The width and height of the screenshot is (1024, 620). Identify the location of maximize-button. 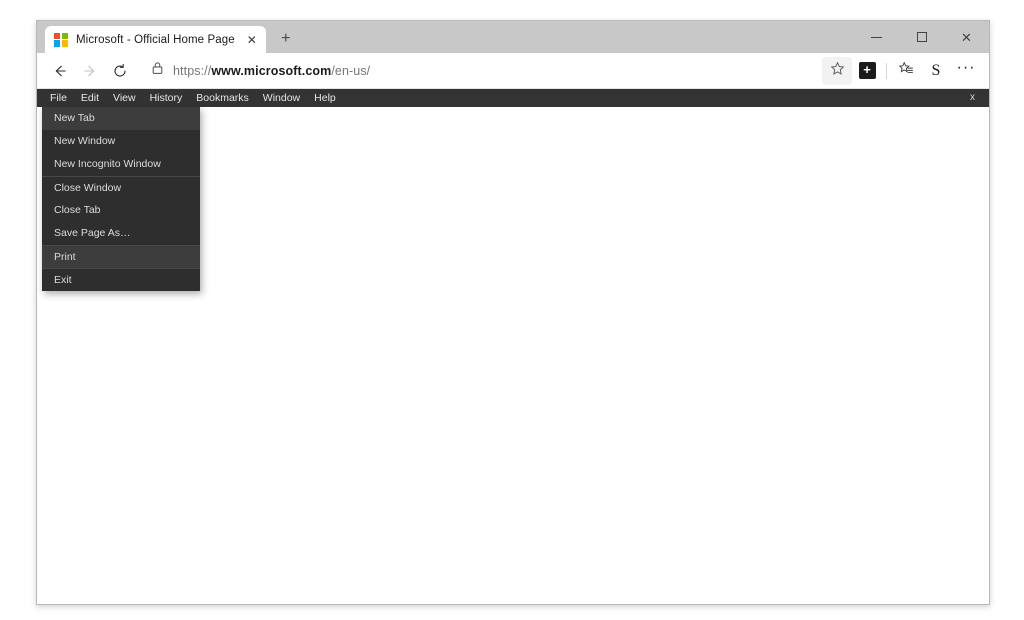
(921, 37).